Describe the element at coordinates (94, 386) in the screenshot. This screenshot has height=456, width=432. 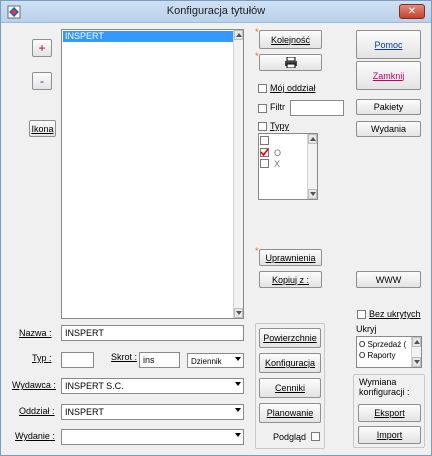
I see `publisher-value: INSPERT S.C.` at that location.